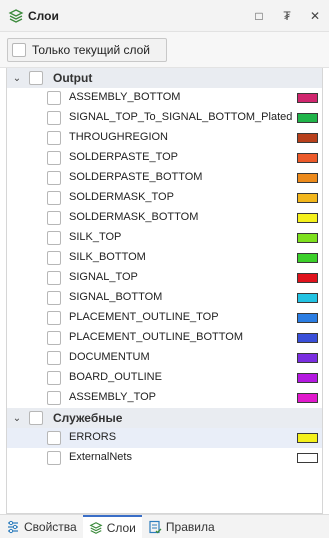 Image resolution: width=329 pixels, height=538 pixels. I want to click on layer-row: PLACEMENT_OUTLINE_TOP, so click(164, 318).